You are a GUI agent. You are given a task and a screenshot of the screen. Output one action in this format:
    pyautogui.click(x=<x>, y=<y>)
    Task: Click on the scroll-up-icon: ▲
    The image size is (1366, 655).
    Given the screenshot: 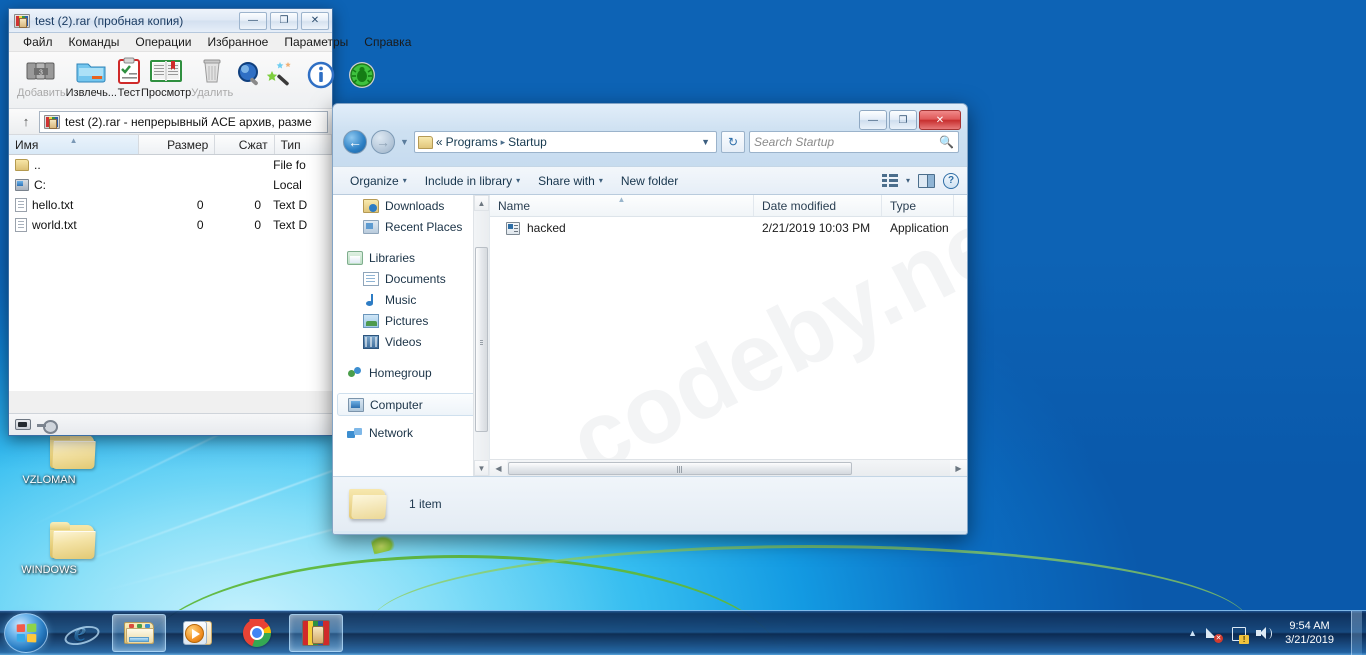 What is the action you would take?
    pyautogui.click(x=481, y=203)
    